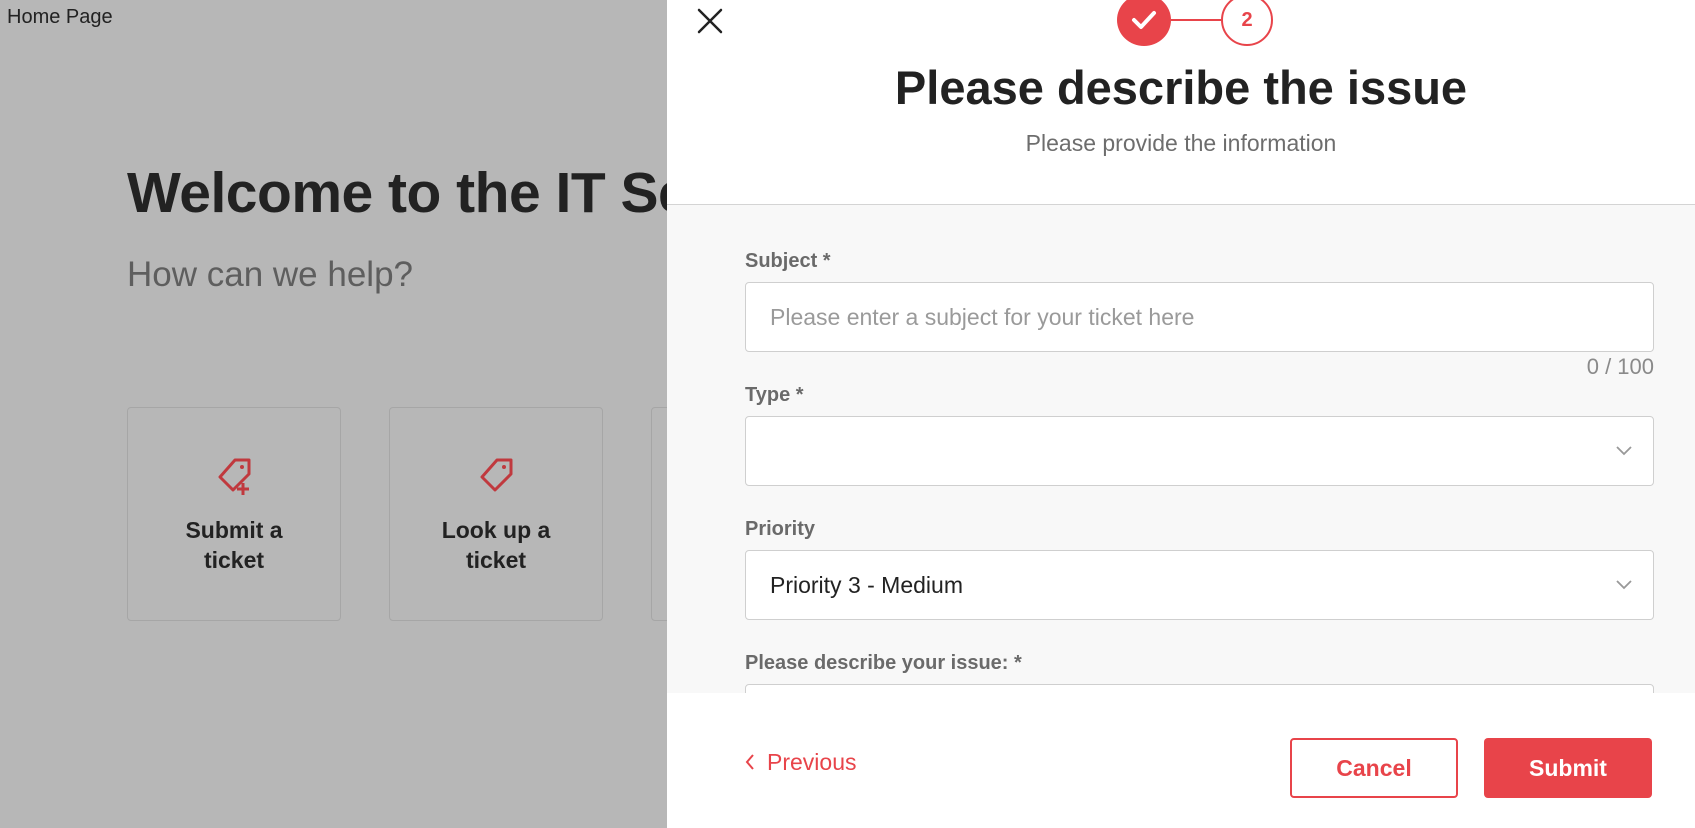 This screenshot has height=828, width=1695. I want to click on previous-button: Previous, so click(800, 762).